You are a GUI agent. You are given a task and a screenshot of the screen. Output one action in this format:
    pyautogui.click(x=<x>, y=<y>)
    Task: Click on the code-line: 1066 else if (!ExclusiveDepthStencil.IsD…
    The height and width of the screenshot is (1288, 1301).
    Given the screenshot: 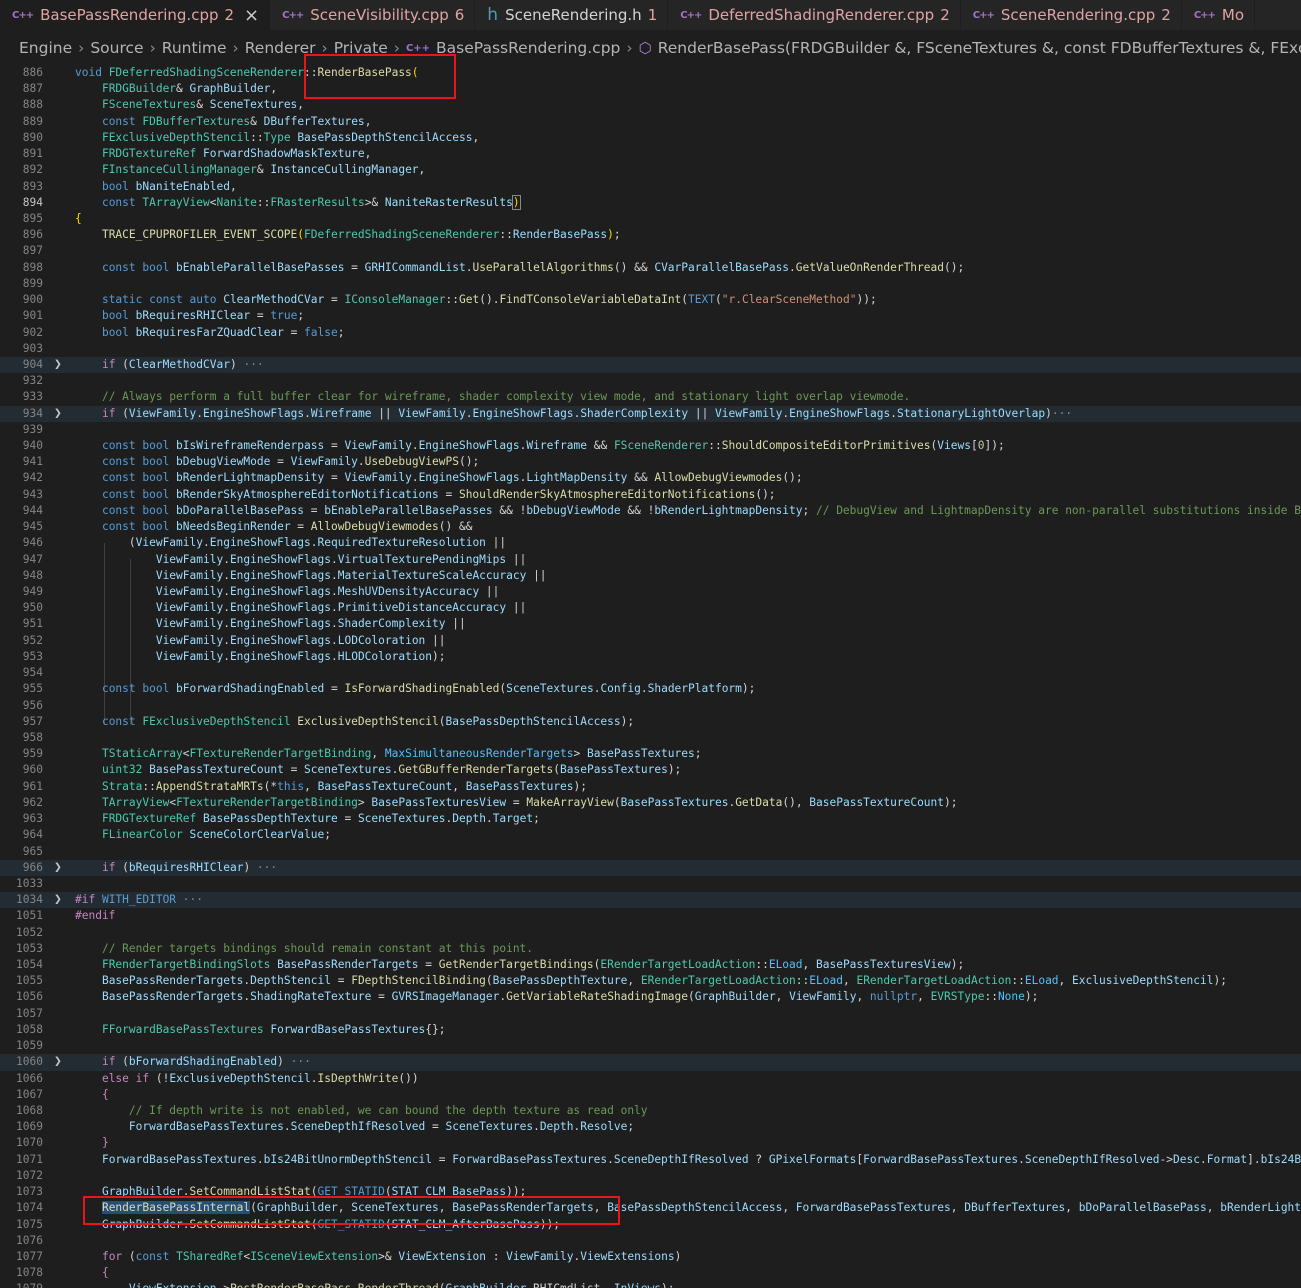 What is the action you would take?
    pyautogui.click(x=650, y=1079)
    